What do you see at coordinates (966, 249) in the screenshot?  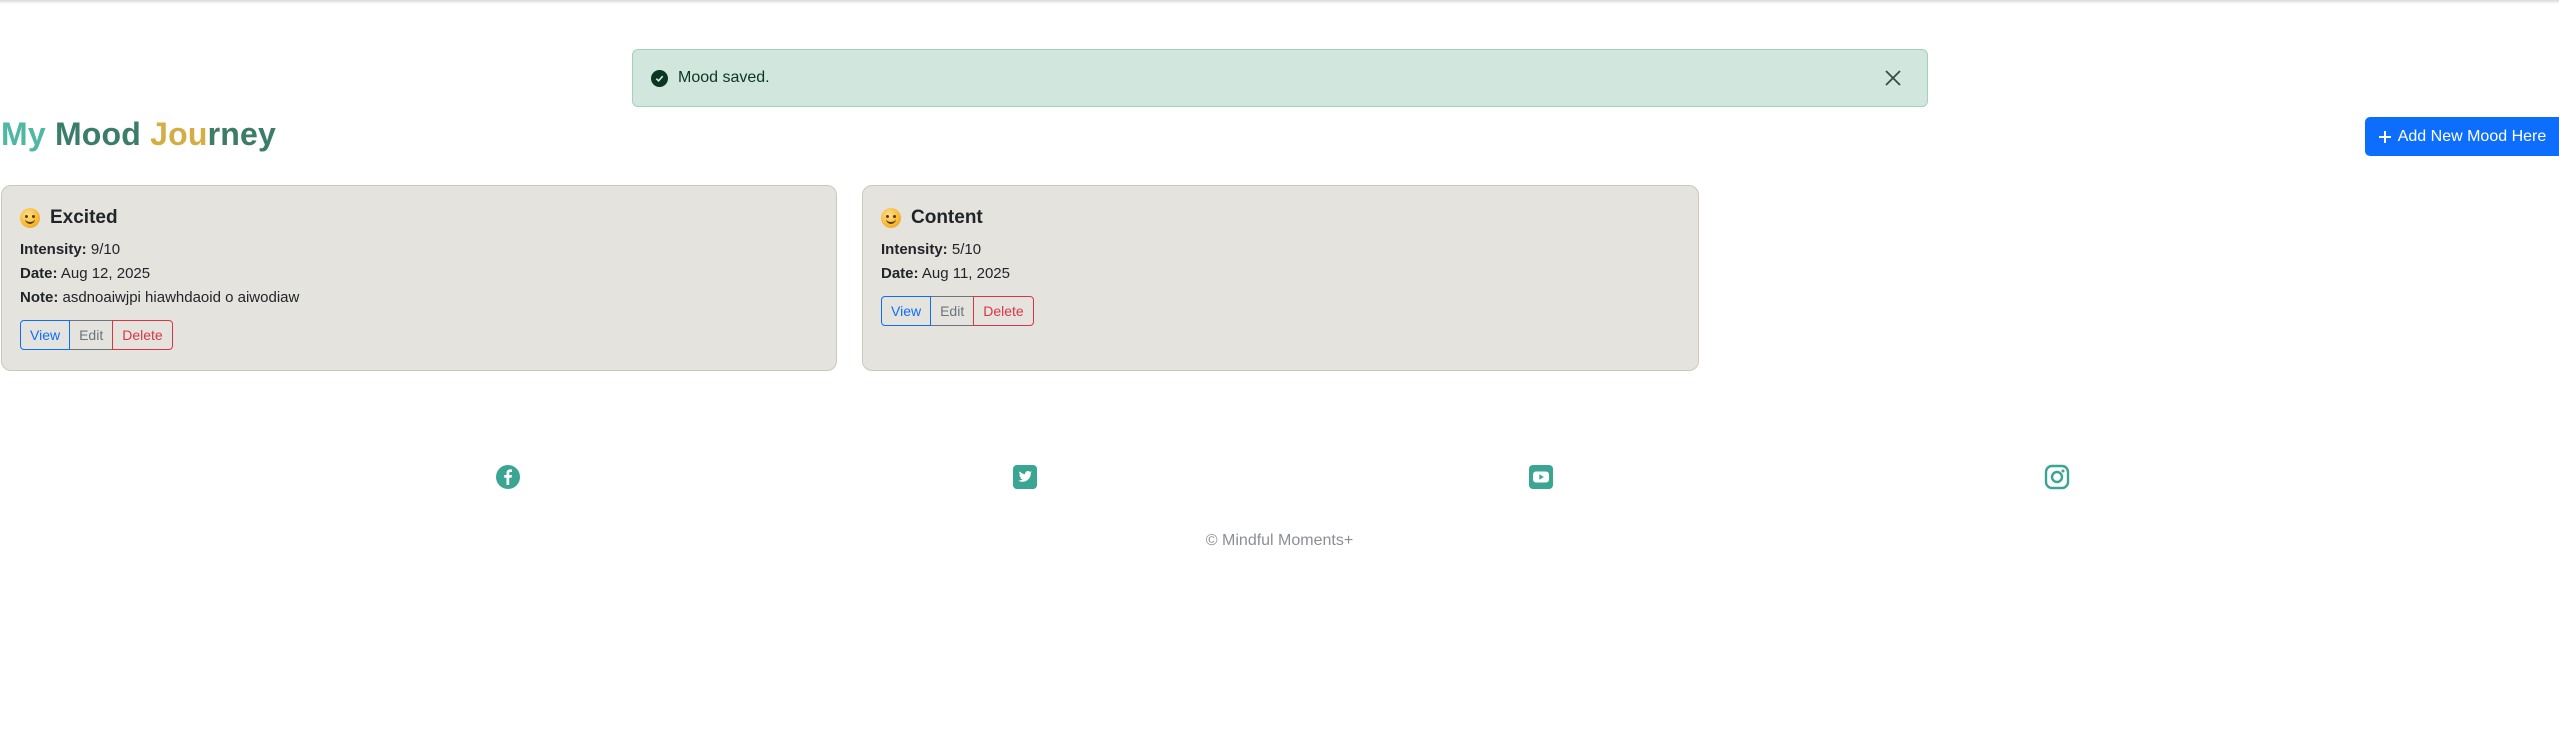 I see `intensity-value: 5/10` at bounding box center [966, 249].